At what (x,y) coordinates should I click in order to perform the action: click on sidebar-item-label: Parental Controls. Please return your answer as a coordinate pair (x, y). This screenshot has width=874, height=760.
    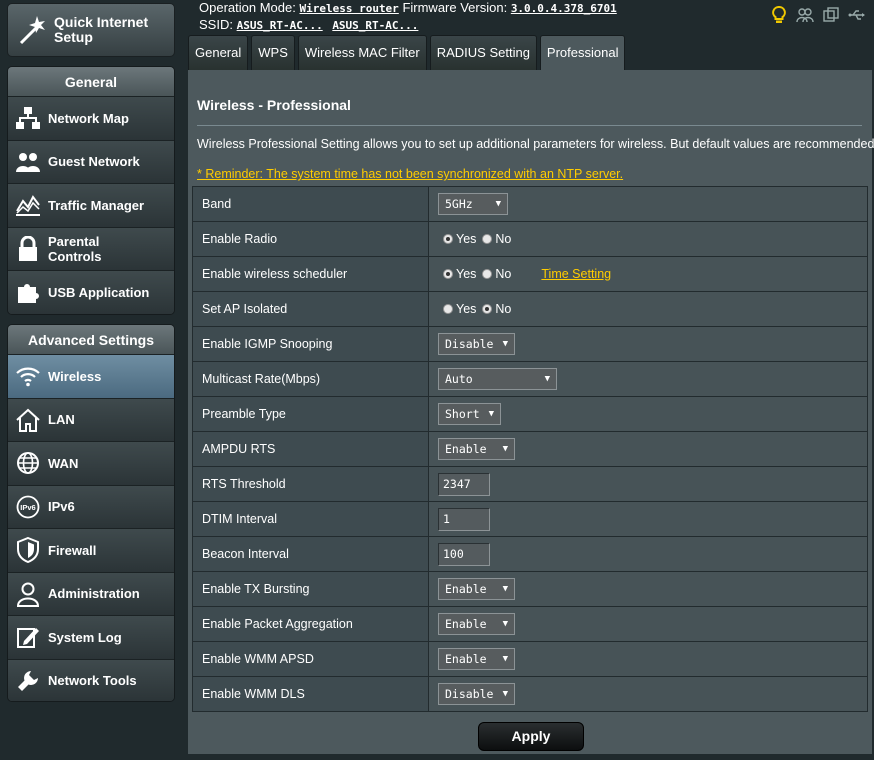
    Looking at the image, I should click on (75, 248).